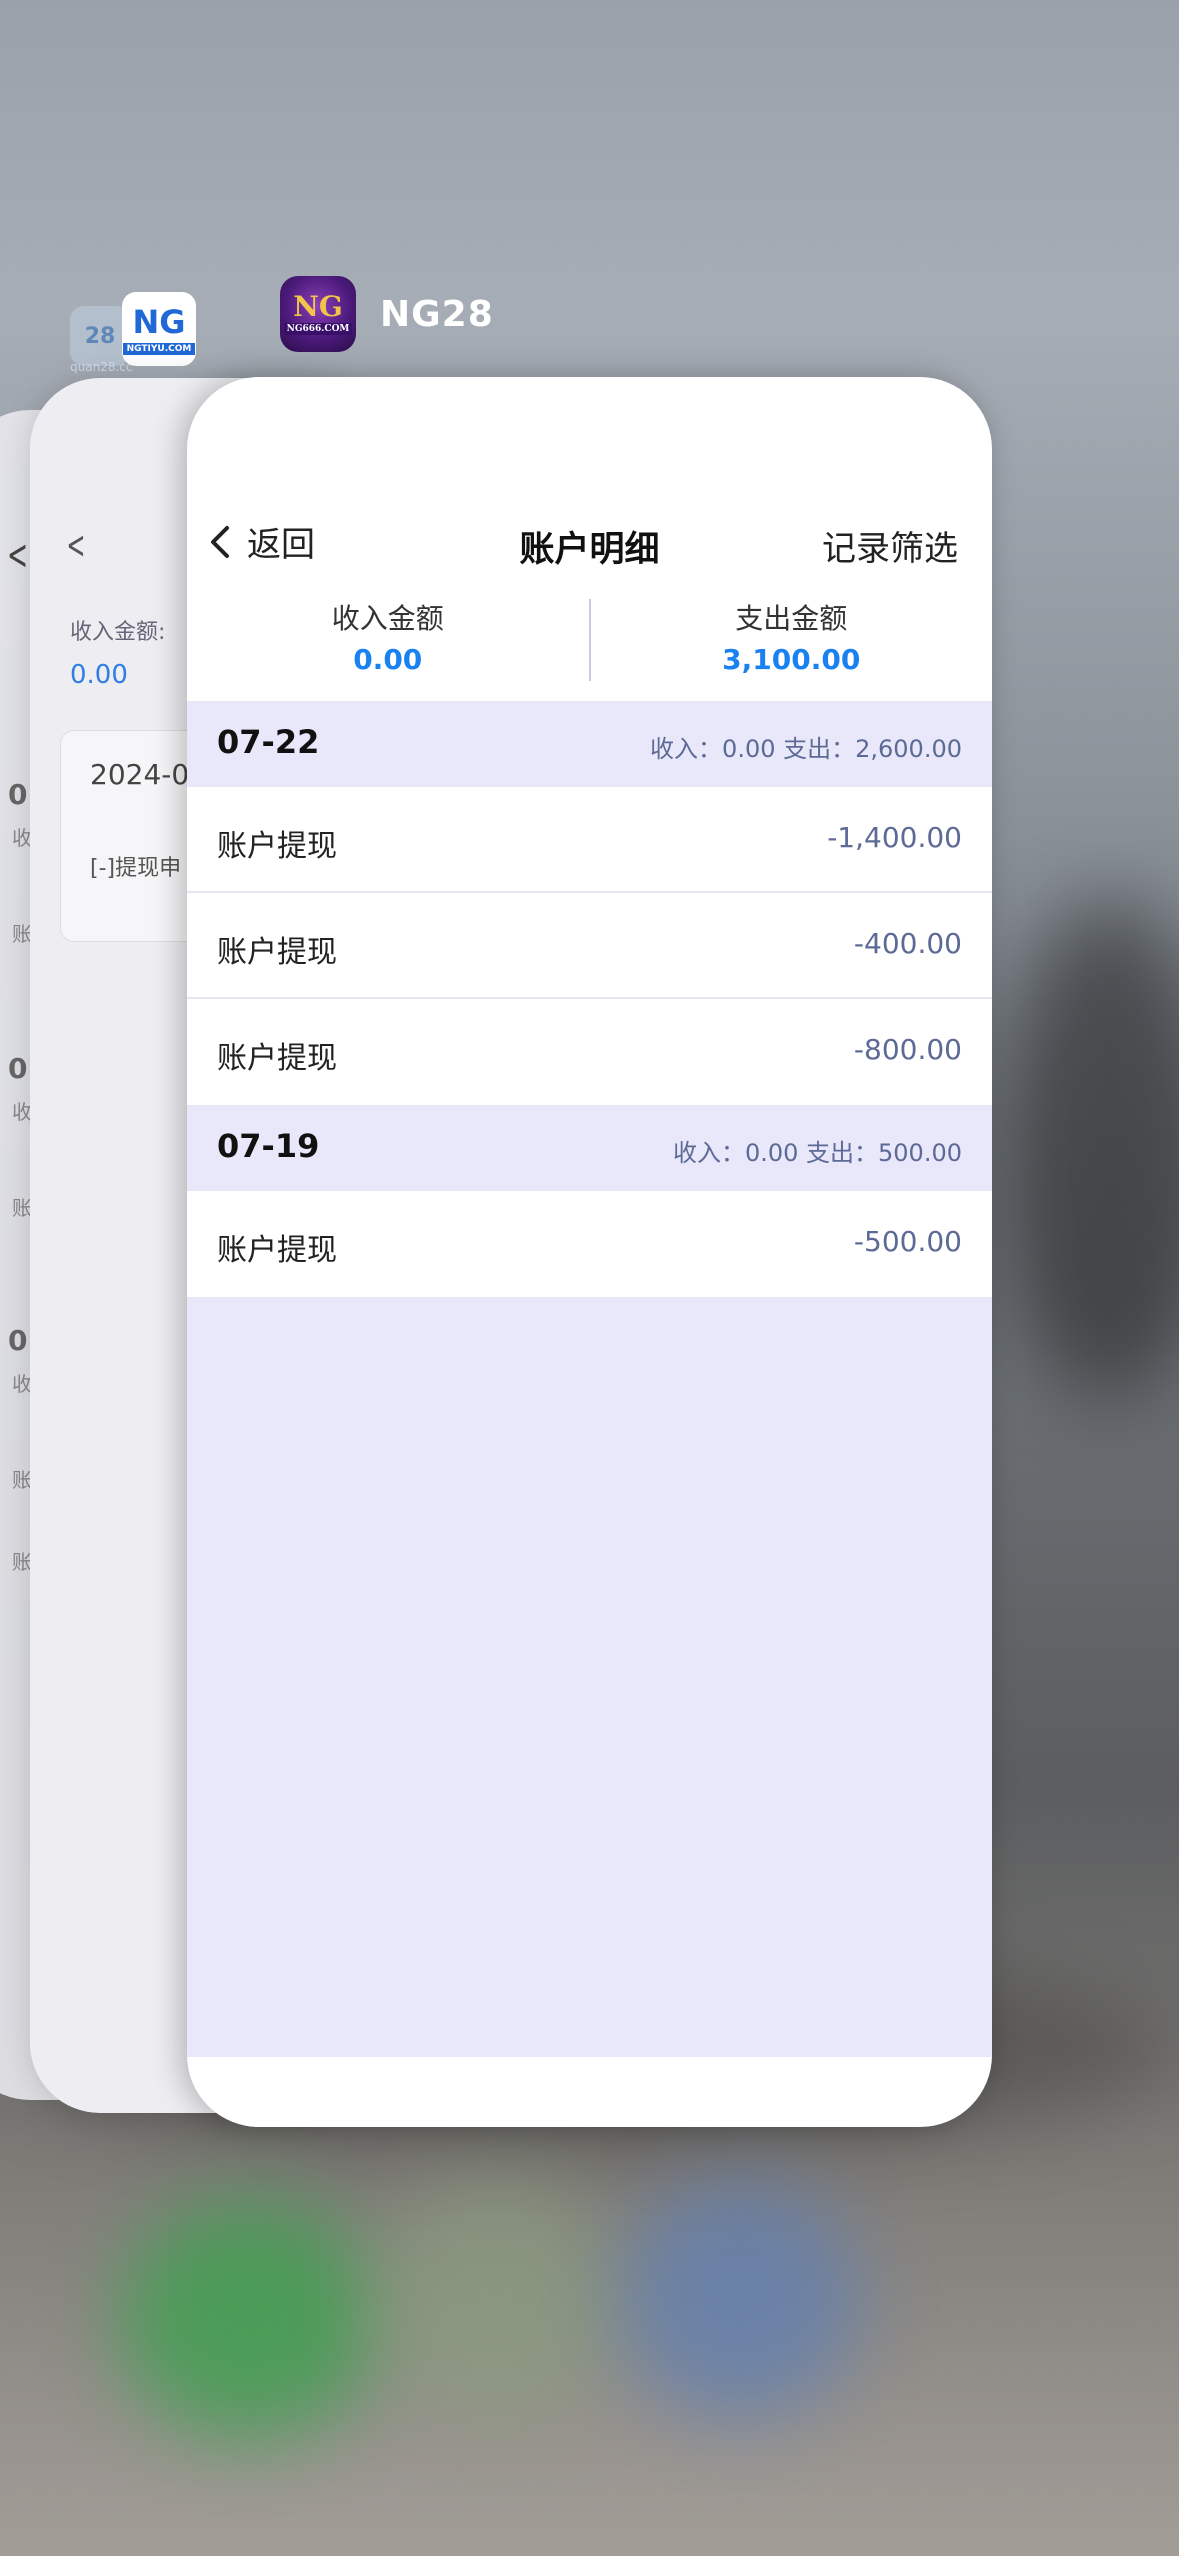 The height and width of the screenshot is (2556, 1179). Describe the element at coordinates (907, 943) in the screenshot. I see `record-amount: -400.00` at that location.